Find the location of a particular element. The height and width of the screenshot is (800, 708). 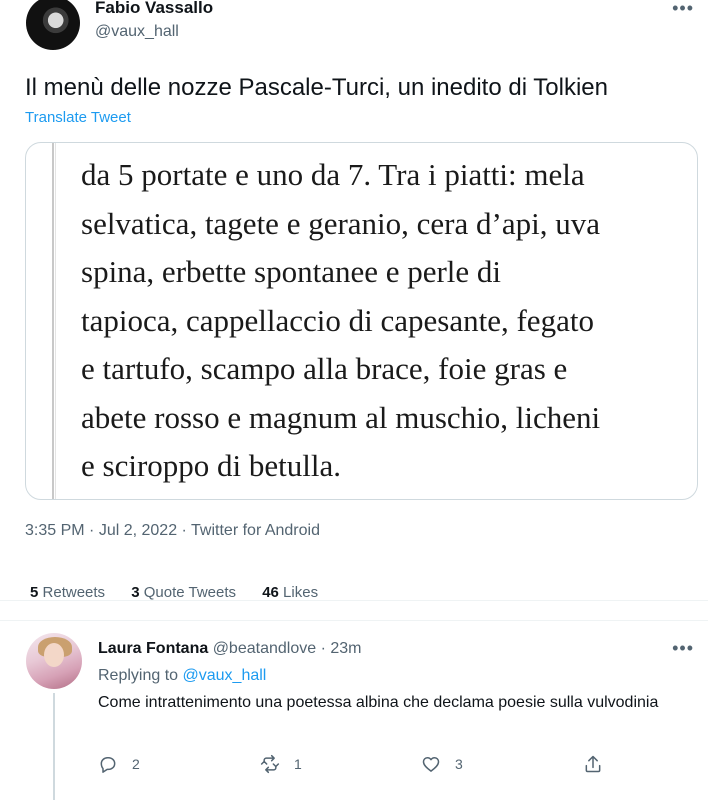

translate-tweet-link: Translate Tweet is located at coordinates (78, 117).